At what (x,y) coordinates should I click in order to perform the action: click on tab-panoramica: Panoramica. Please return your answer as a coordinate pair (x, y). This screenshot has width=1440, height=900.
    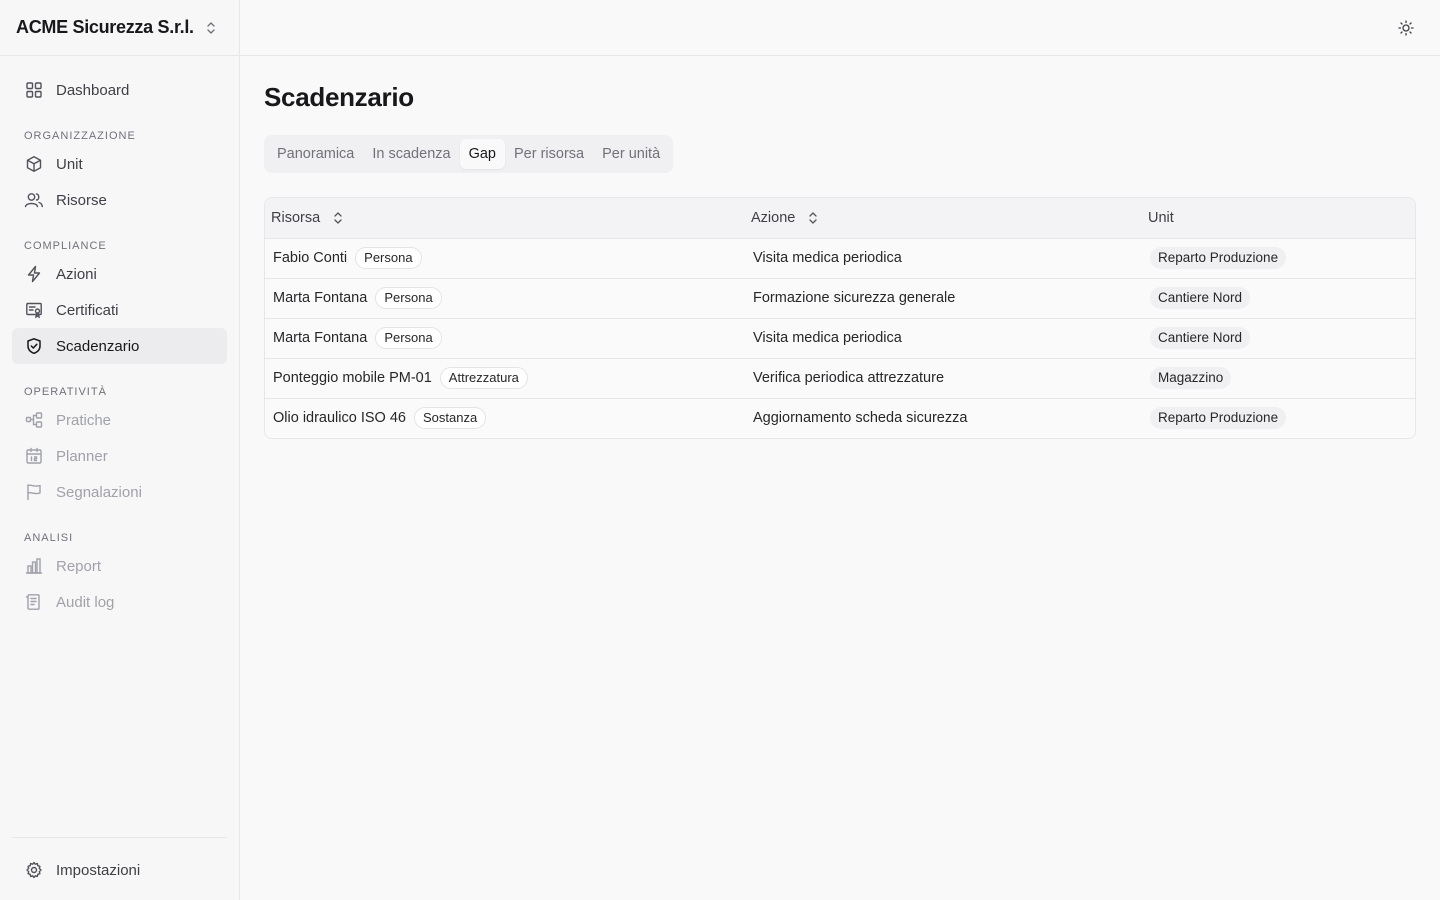
    Looking at the image, I should click on (315, 154).